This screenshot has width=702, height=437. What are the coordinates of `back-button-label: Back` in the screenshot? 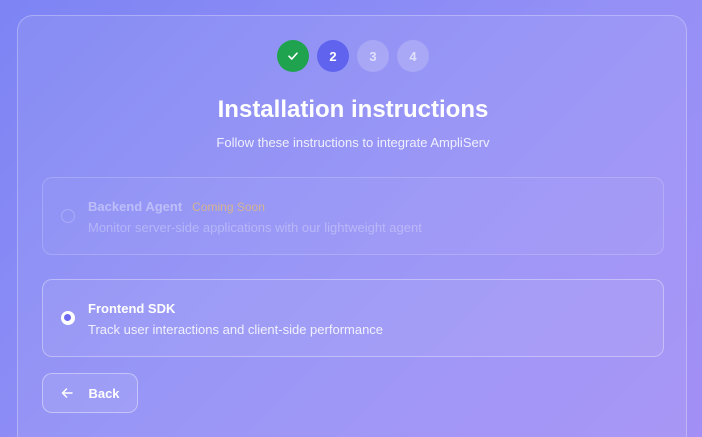 It's located at (104, 393).